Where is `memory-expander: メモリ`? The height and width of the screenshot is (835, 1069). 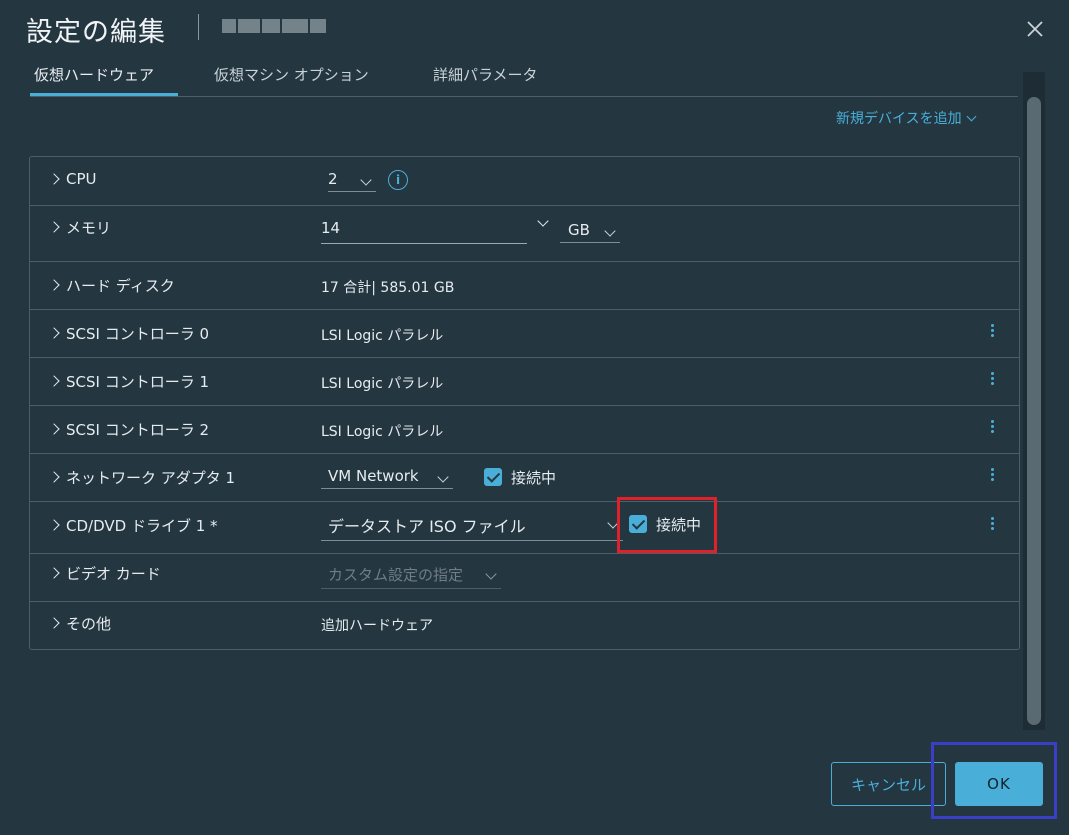
memory-expander: メモリ is located at coordinates (80, 227).